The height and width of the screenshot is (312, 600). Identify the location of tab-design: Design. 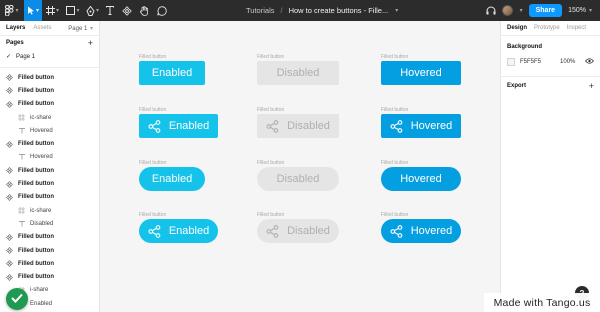
(517, 28).